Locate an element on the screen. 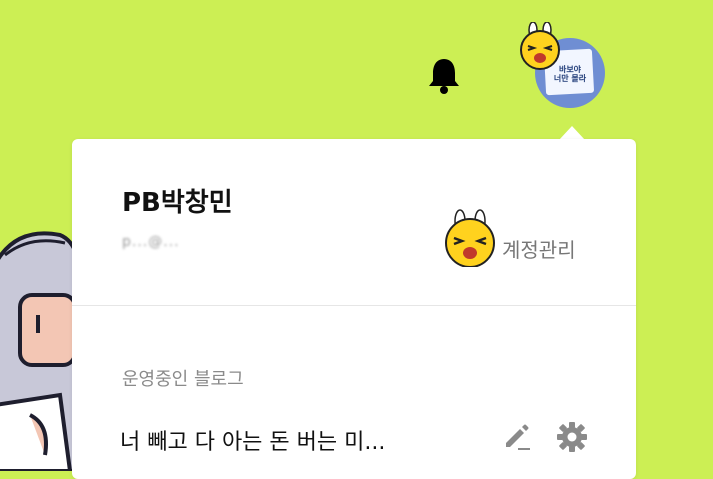  edit-icon is located at coordinates (517, 436).